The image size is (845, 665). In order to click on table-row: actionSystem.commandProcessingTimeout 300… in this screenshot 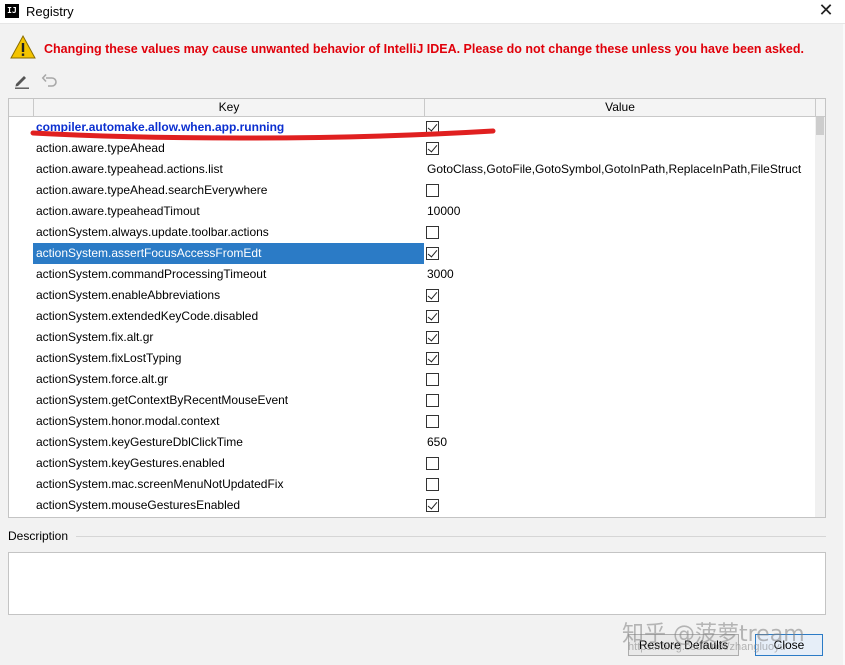, I will do `click(412, 274)`.